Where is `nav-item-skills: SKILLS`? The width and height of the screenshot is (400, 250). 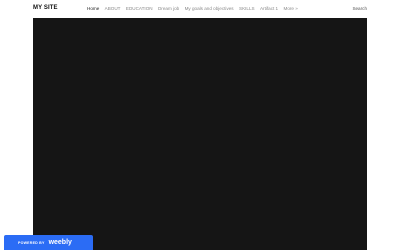
nav-item-skills: SKILLS is located at coordinates (247, 8).